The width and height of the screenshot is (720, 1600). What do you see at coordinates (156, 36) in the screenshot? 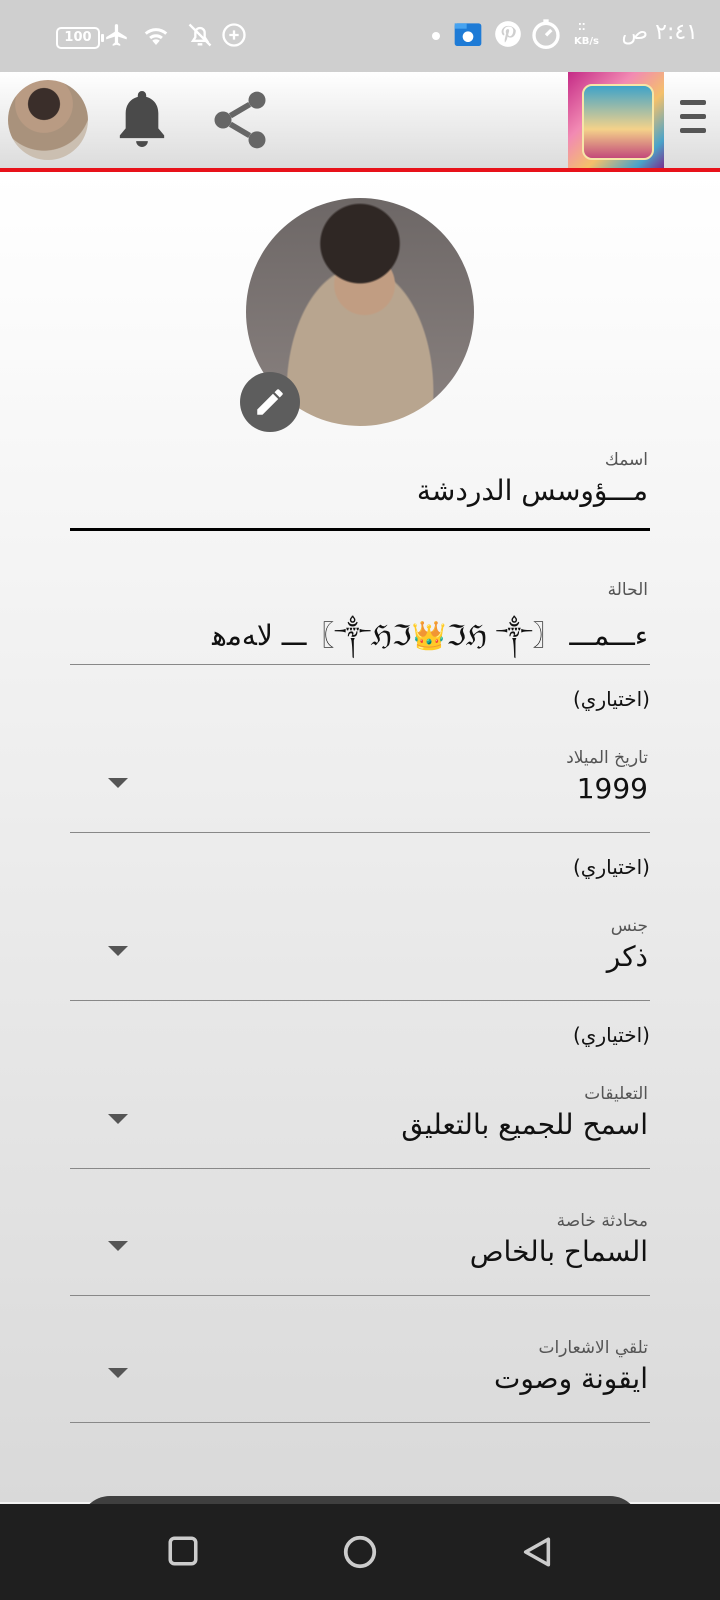
I see `wifi-icon` at bounding box center [156, 36].